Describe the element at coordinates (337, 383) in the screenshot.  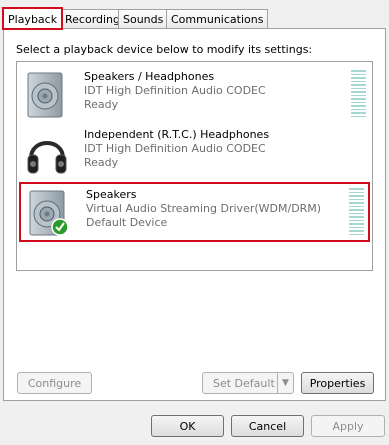
I see `properties-button: Properties` at that location.